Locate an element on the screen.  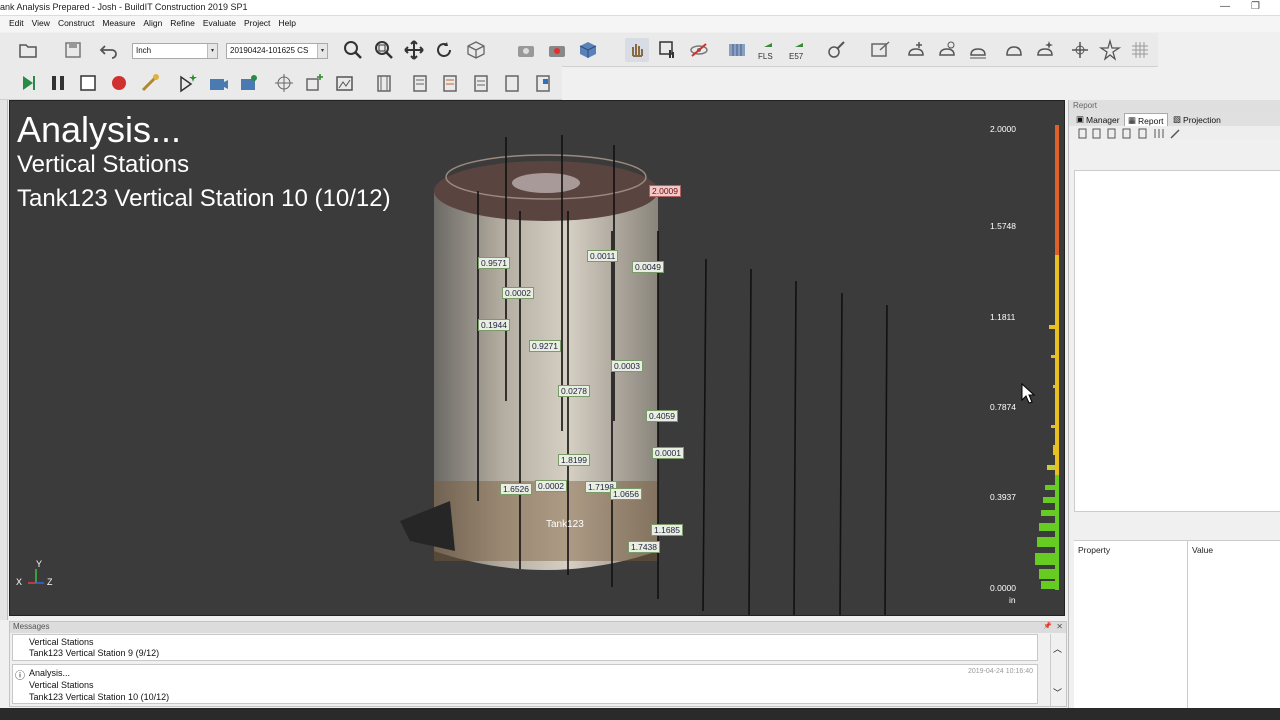
pin-icon: 📌 is located at coordinates (1047, 626).